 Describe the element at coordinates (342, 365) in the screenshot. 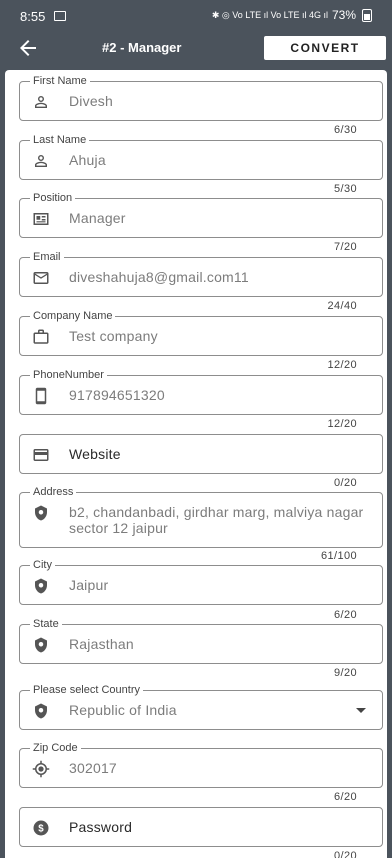

I see `company-name-counter: 12/20` at that location.